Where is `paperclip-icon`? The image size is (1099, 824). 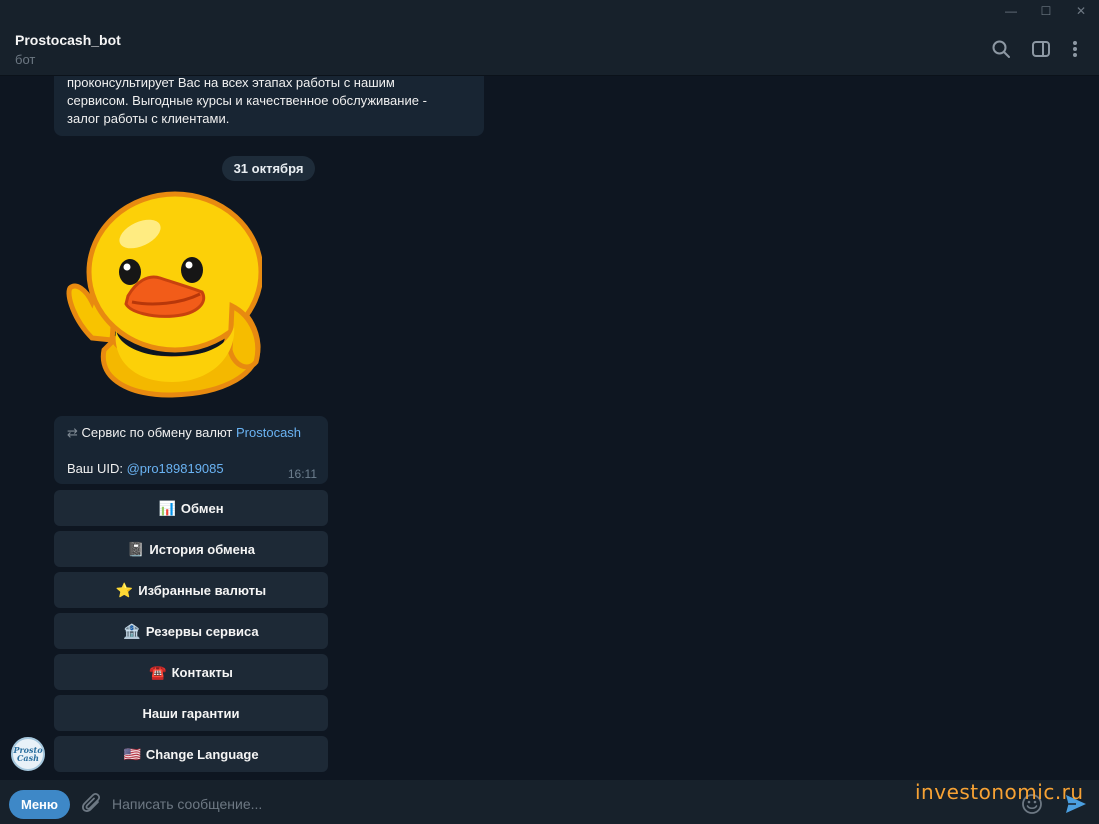 paperclip-icon is located at coordinates (92, 804).